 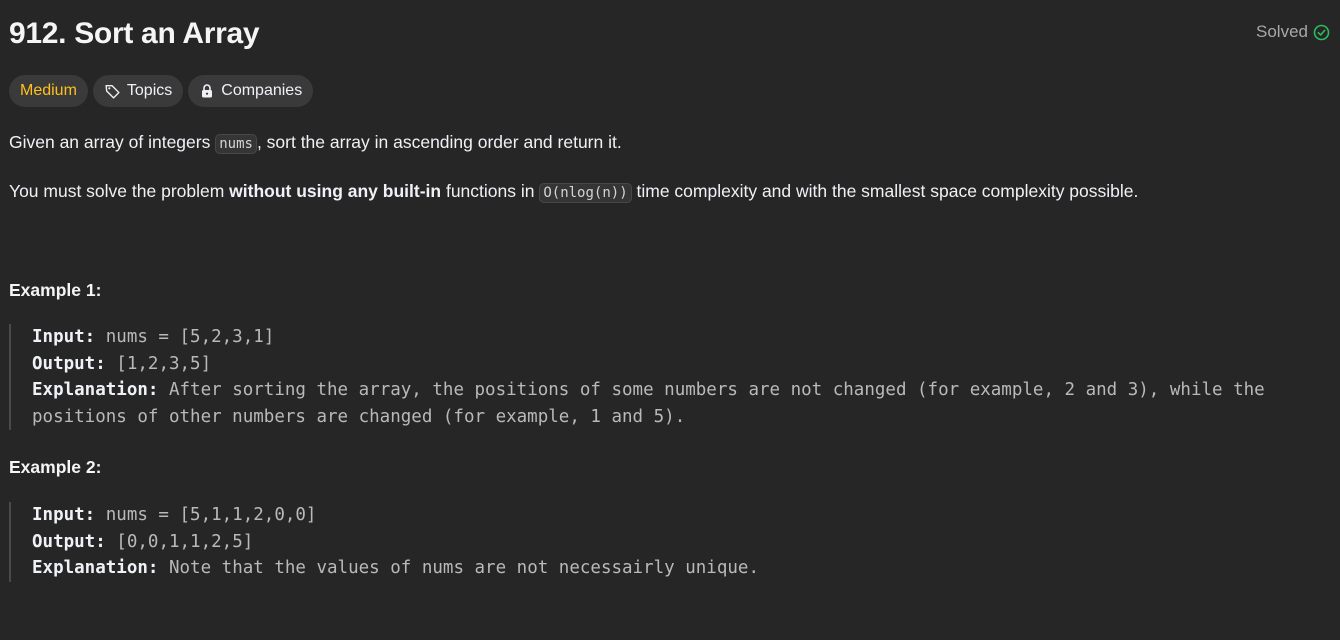 I want to click on topics-button: Topics, so click(x=138, y=91).